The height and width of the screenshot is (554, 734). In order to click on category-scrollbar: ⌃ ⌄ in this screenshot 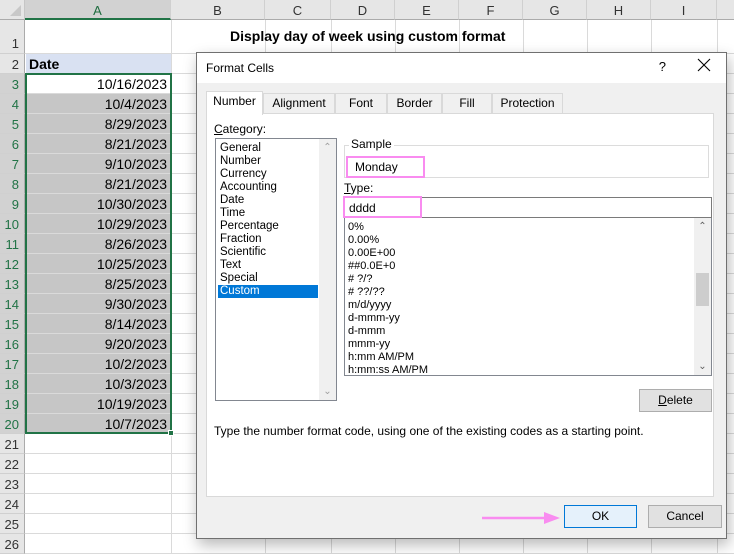, I will do `click(327, 269)`.